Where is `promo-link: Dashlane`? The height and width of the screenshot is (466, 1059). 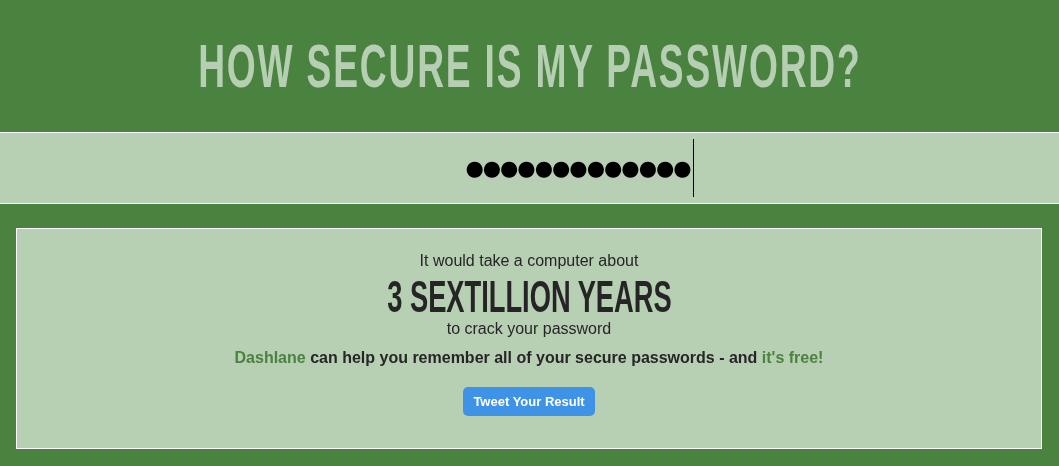 promo-link: Dashlane is located at coordinates (270, 357).